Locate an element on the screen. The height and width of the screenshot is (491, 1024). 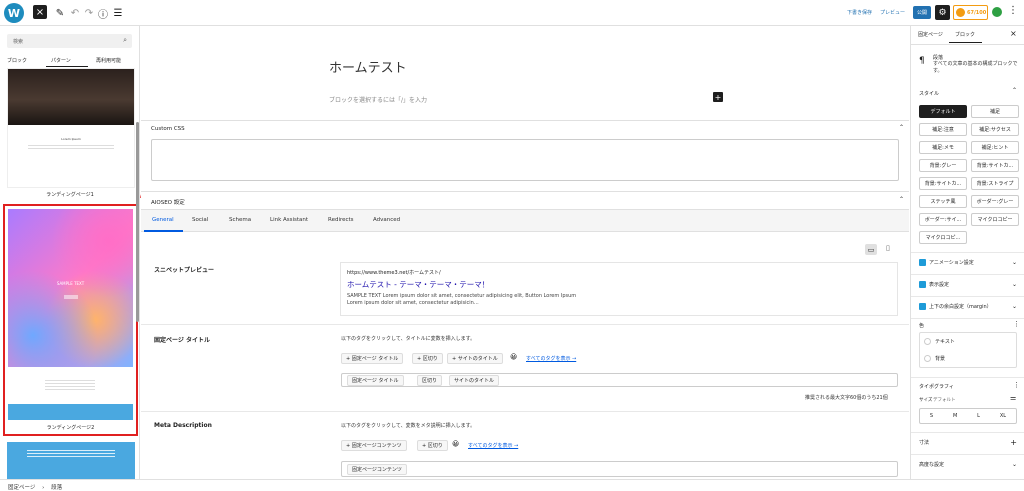
tab-block: ブロック is located at coordinates (965, 34).